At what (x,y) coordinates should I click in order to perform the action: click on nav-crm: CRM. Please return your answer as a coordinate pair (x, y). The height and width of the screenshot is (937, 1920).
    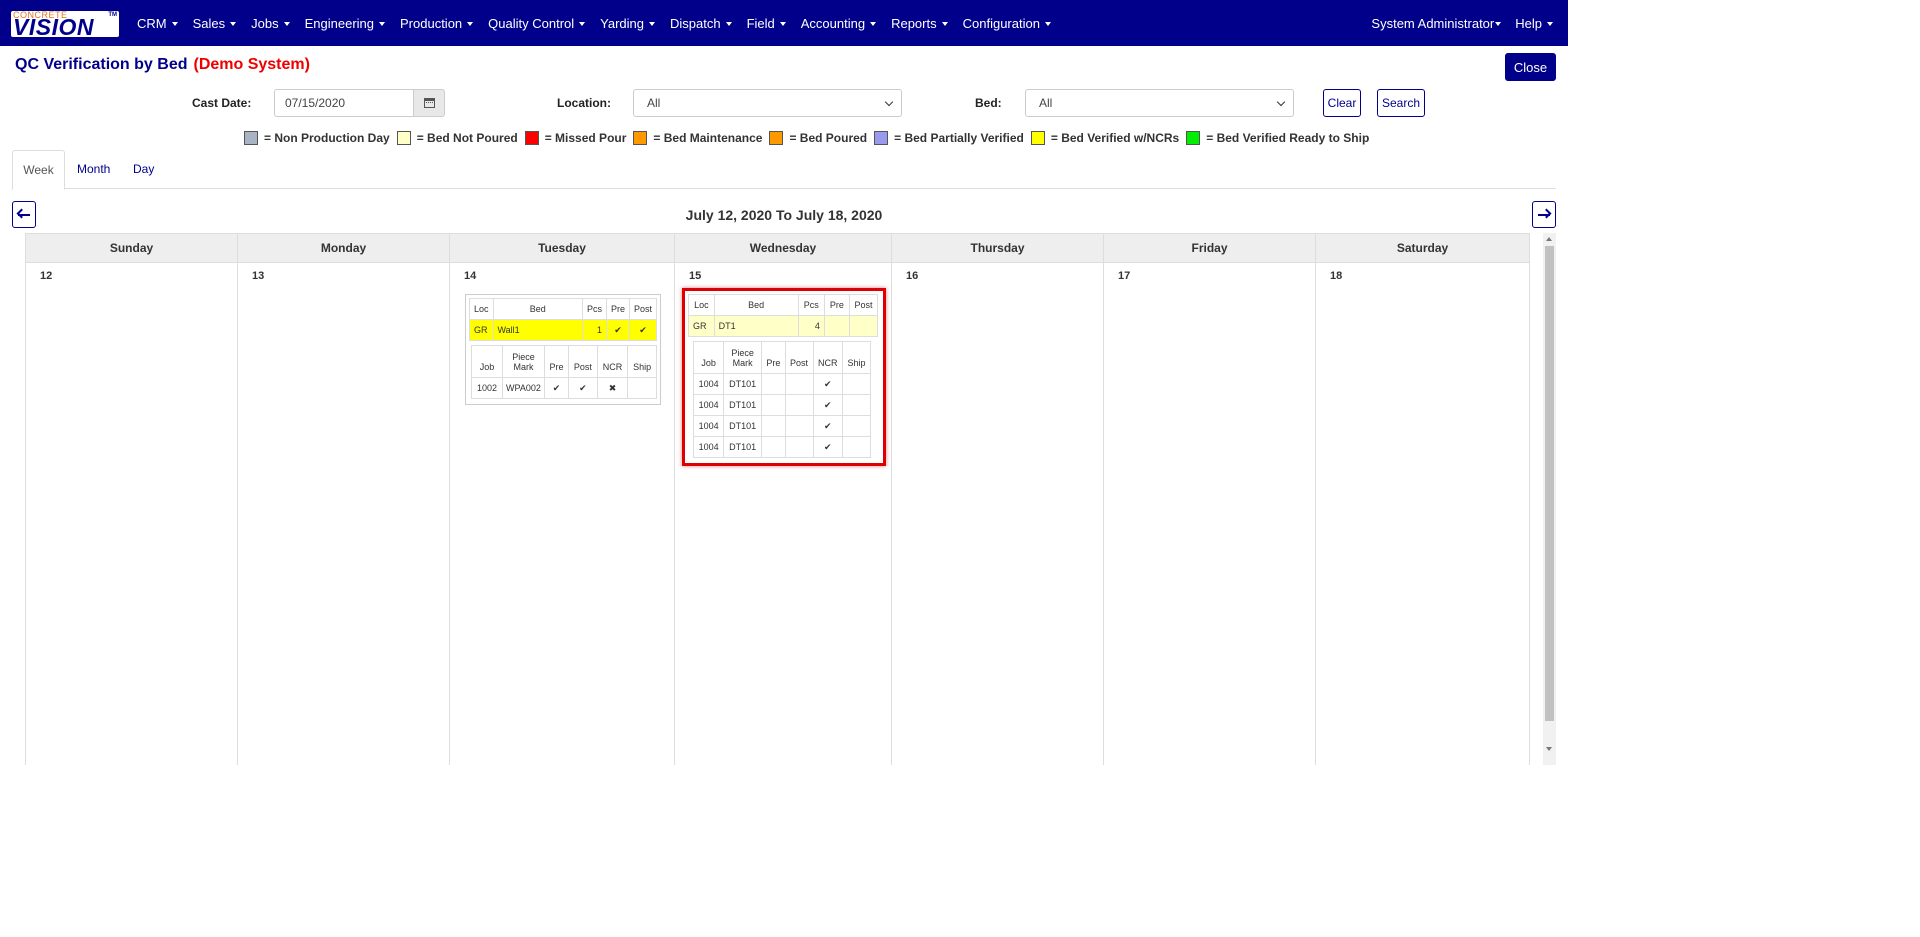
    Looking at the image, I should click on (157, 23).